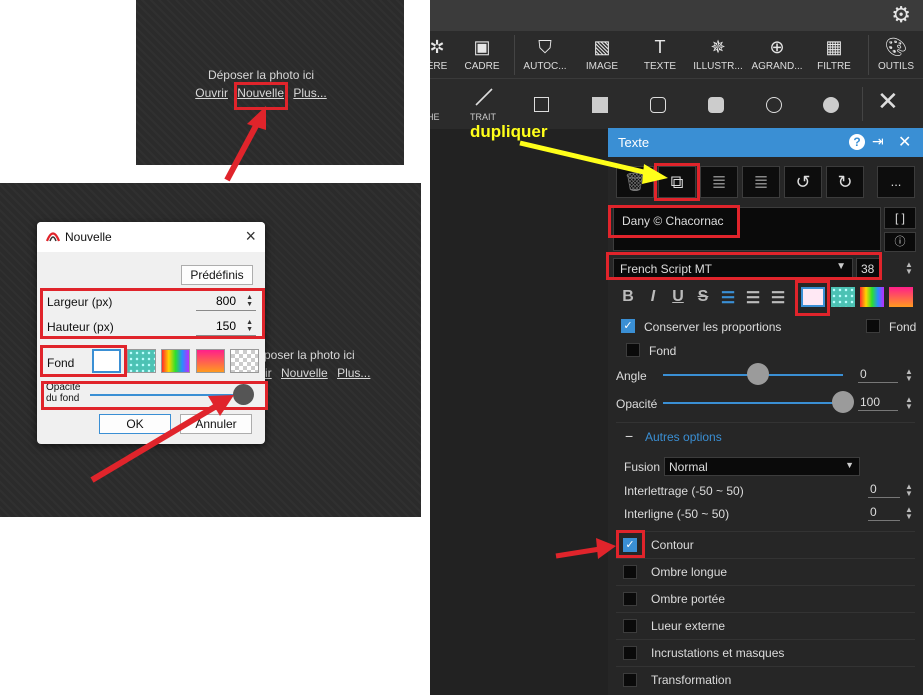 Image resolution: width=923 pixels, height=695 pixels. Describe the element at coordinates (606, 548) in the screenshot. I see `arrow-head-contour` at that location.